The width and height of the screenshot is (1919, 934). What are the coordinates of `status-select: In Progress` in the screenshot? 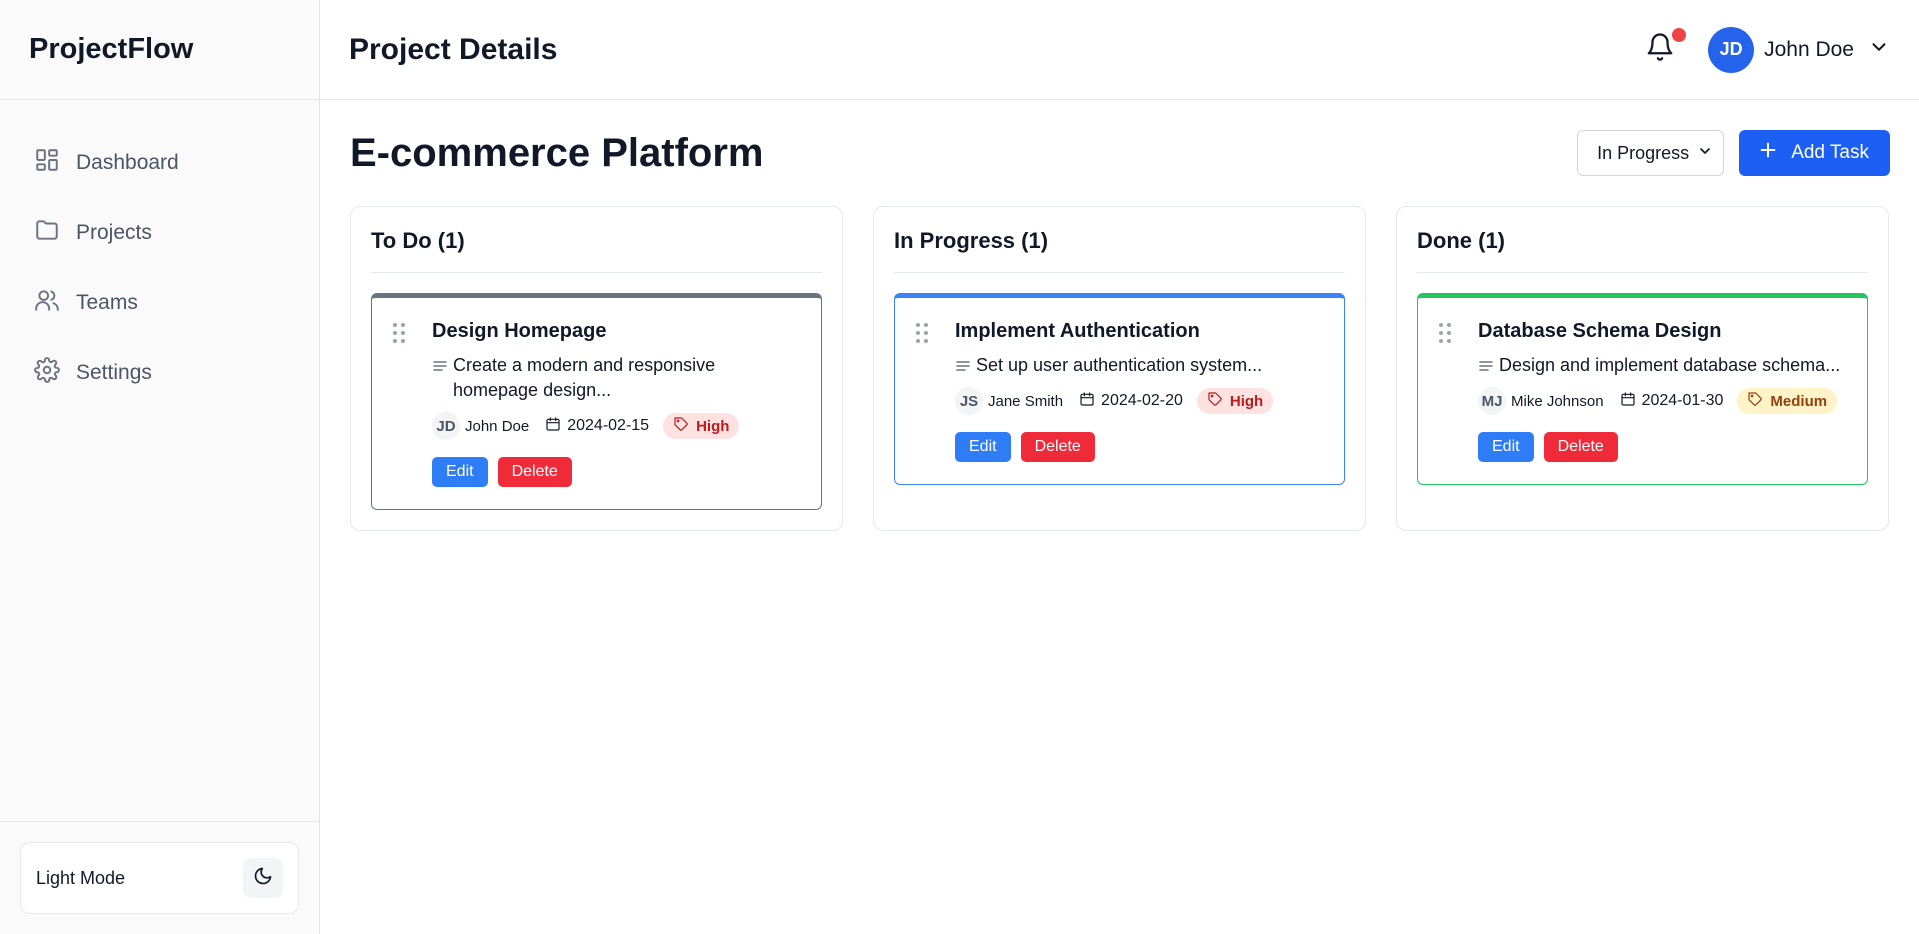 It's located at (1651, 153).